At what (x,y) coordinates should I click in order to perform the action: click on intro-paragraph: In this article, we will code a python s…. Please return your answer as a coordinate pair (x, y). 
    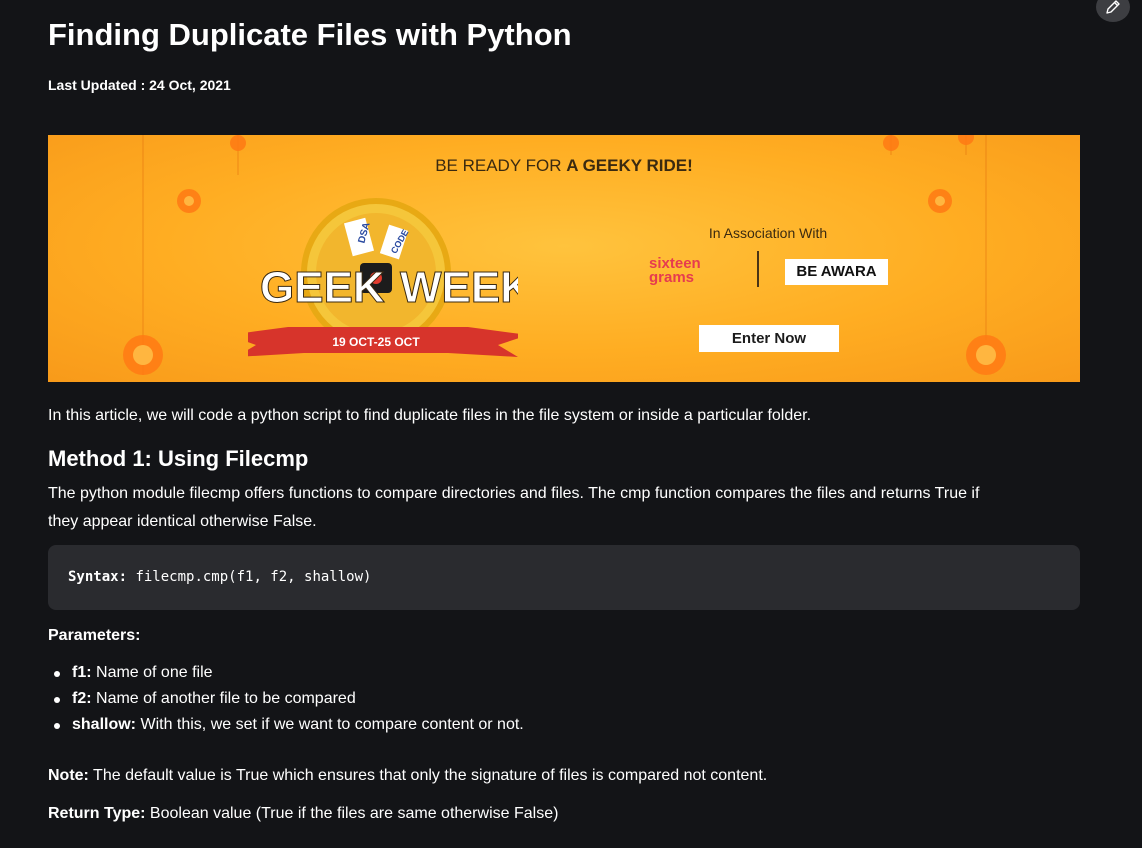
    Looking at the image, I should click on (430, 415).